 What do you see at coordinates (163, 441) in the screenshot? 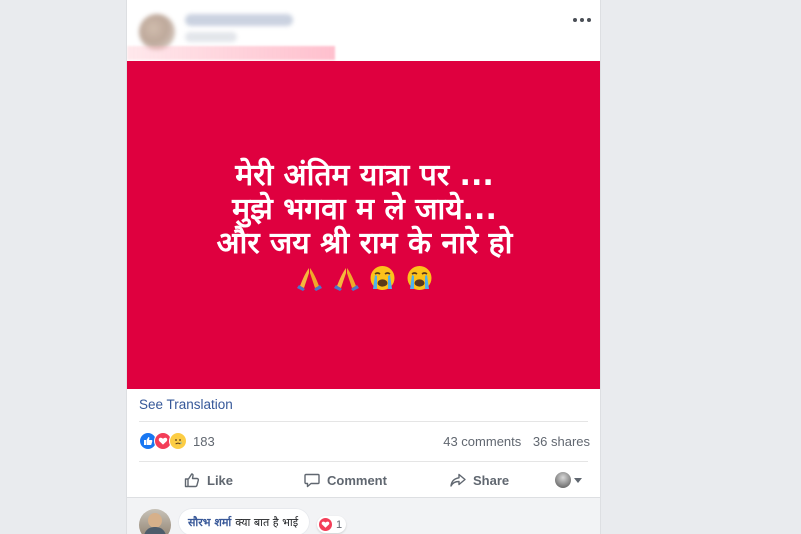
I see `reaction-icons` at bounding box center [163, 441].